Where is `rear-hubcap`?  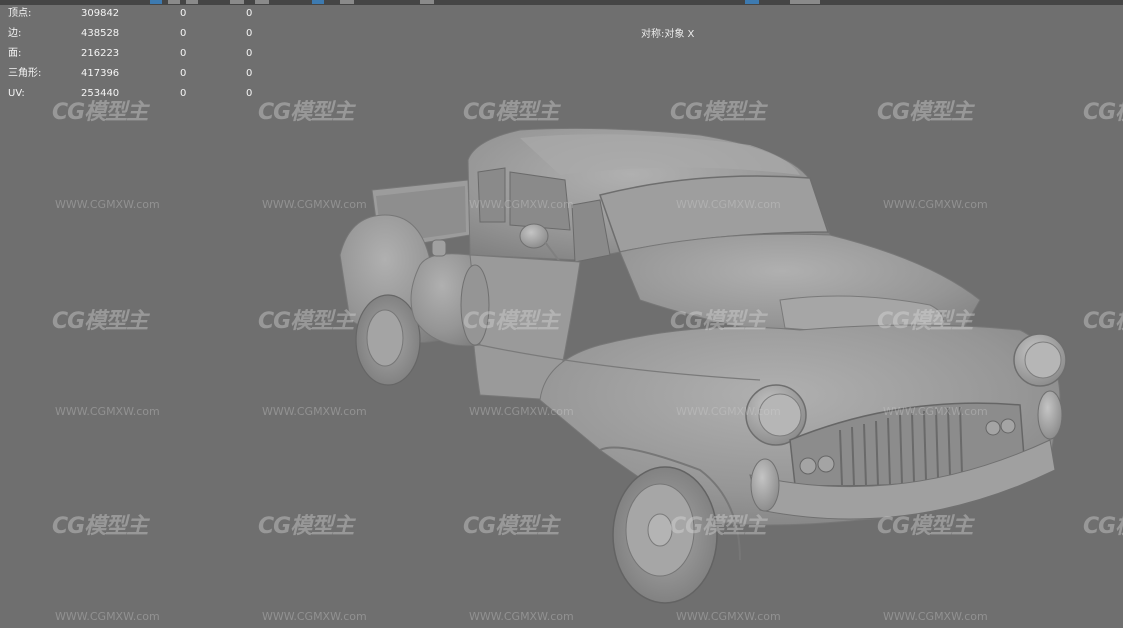
rear-hubcap is located at coordinates (385, 338).